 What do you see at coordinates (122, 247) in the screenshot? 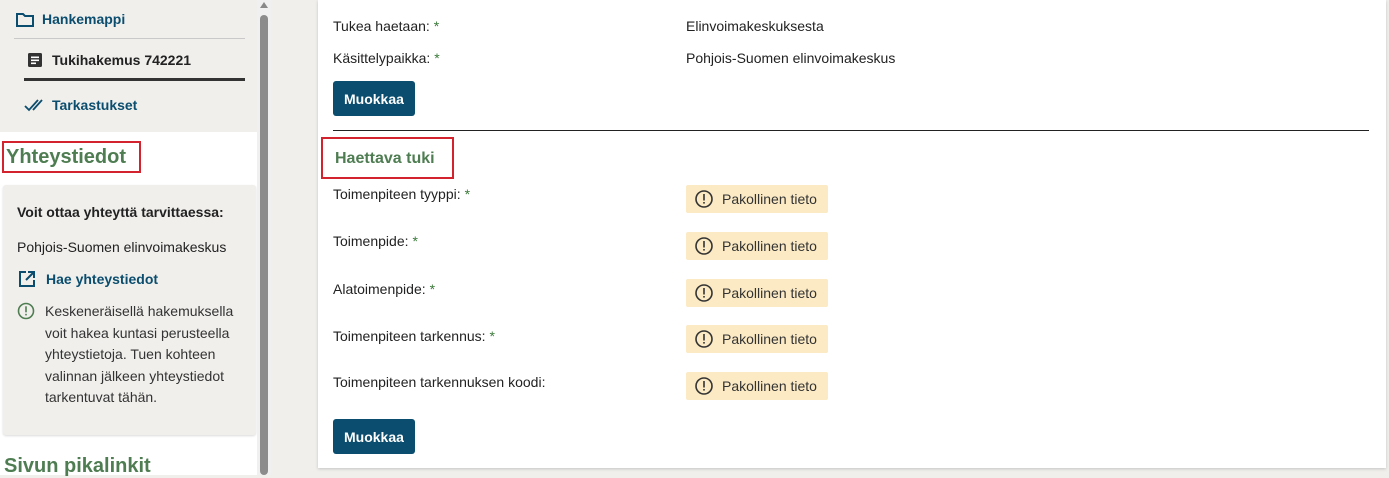
I see `contact-organization: Pohjois-Suomen elinvoimakeskus` at bounding box center [122, 247].